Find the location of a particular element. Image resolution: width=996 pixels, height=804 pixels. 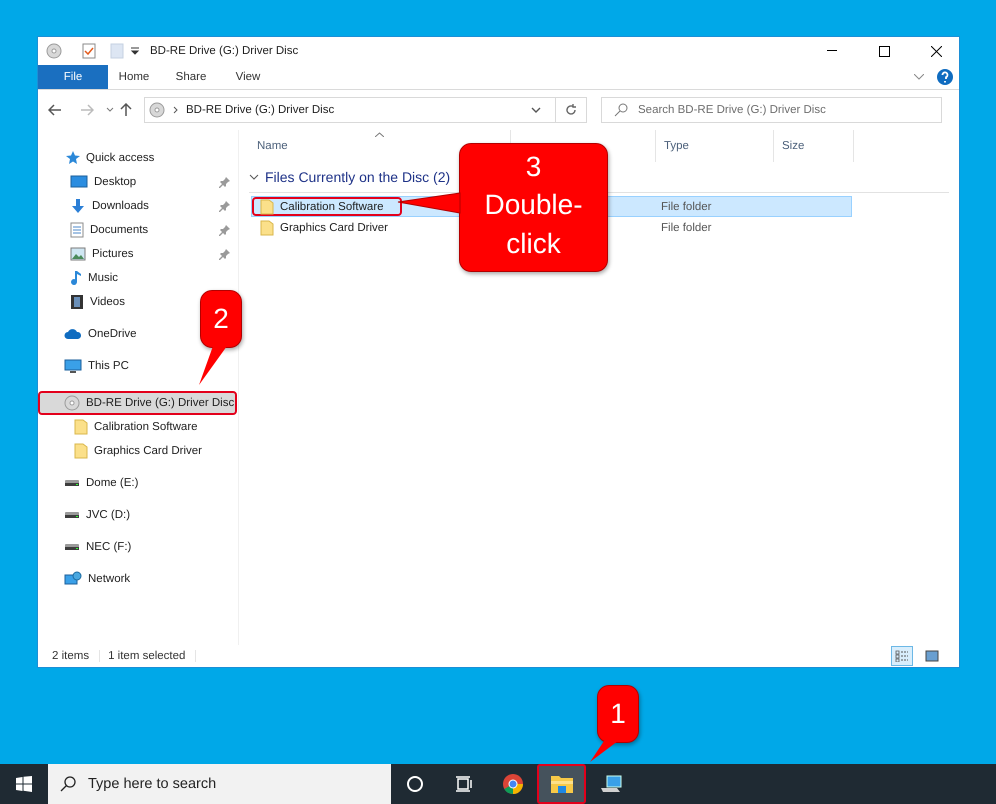

address-path: BD-RE Drive (G:) Driver Disc is located at coordinates (261, 110).